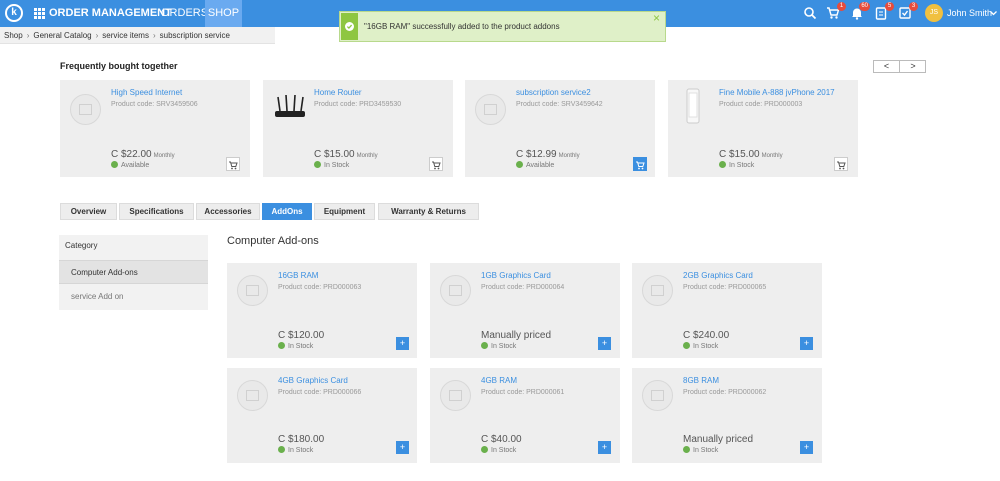 The image size is (1000, 481). I want to click on next-button: >, so click(913, 66).